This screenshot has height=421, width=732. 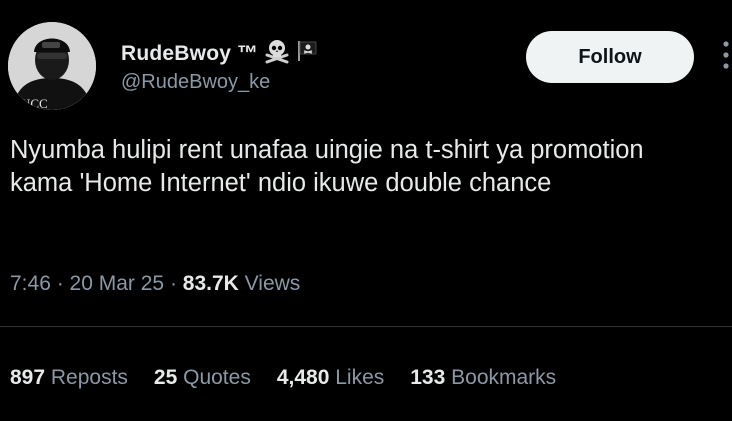 I want to click on tweet-meta: 7:46 · 20 Mar 25 · 83.7K Views, so click(x=155, y=284).